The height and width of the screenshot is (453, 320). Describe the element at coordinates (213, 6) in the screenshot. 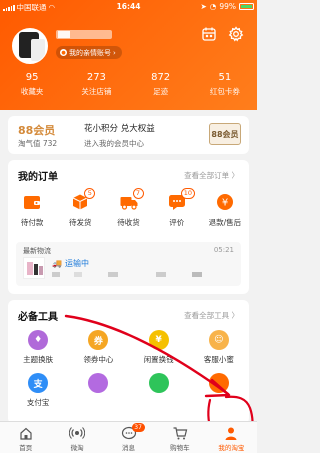

I see `alarm-icon: ◔` at that location.